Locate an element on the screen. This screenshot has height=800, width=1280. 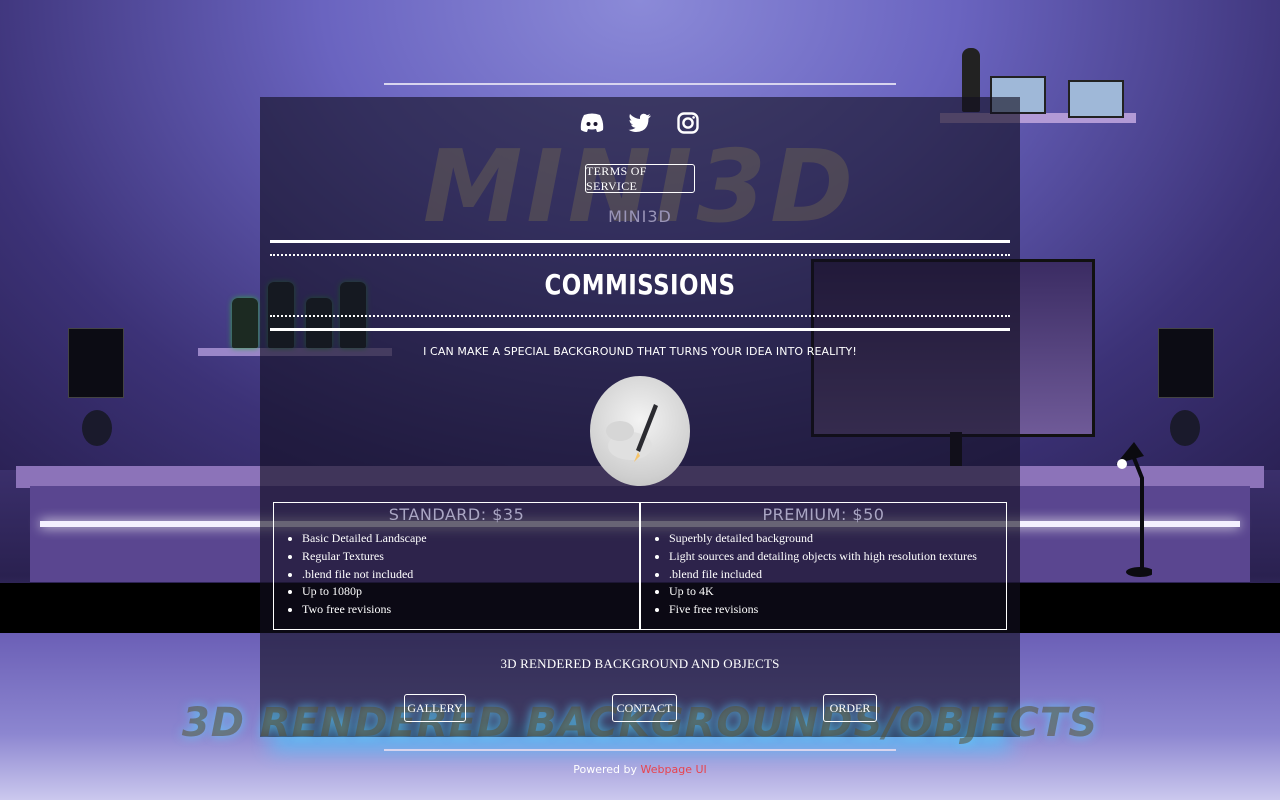
twitter-icon is located at coordinates (640, 123).